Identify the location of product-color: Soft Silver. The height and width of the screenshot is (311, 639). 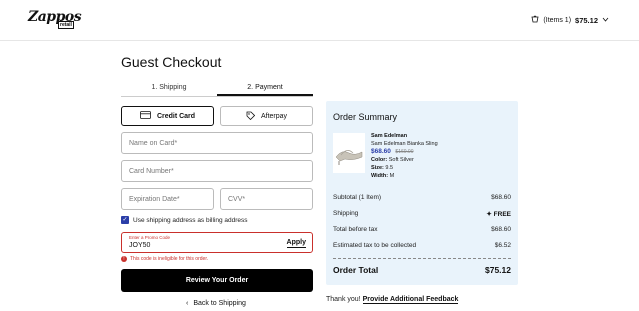
(401, 160).